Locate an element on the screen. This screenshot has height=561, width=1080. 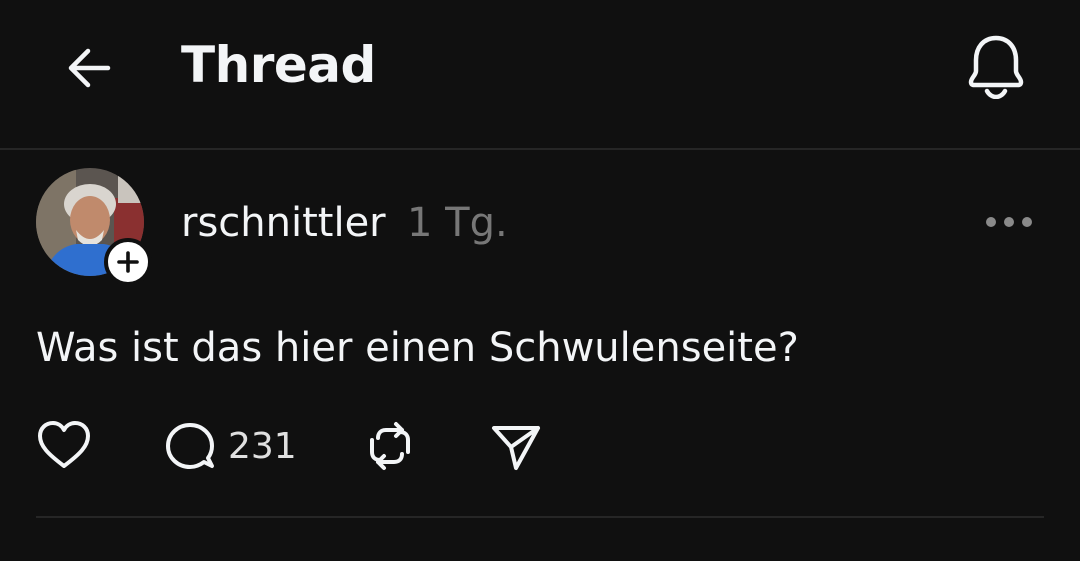
plus-icon is located at coordinates (128, 262).